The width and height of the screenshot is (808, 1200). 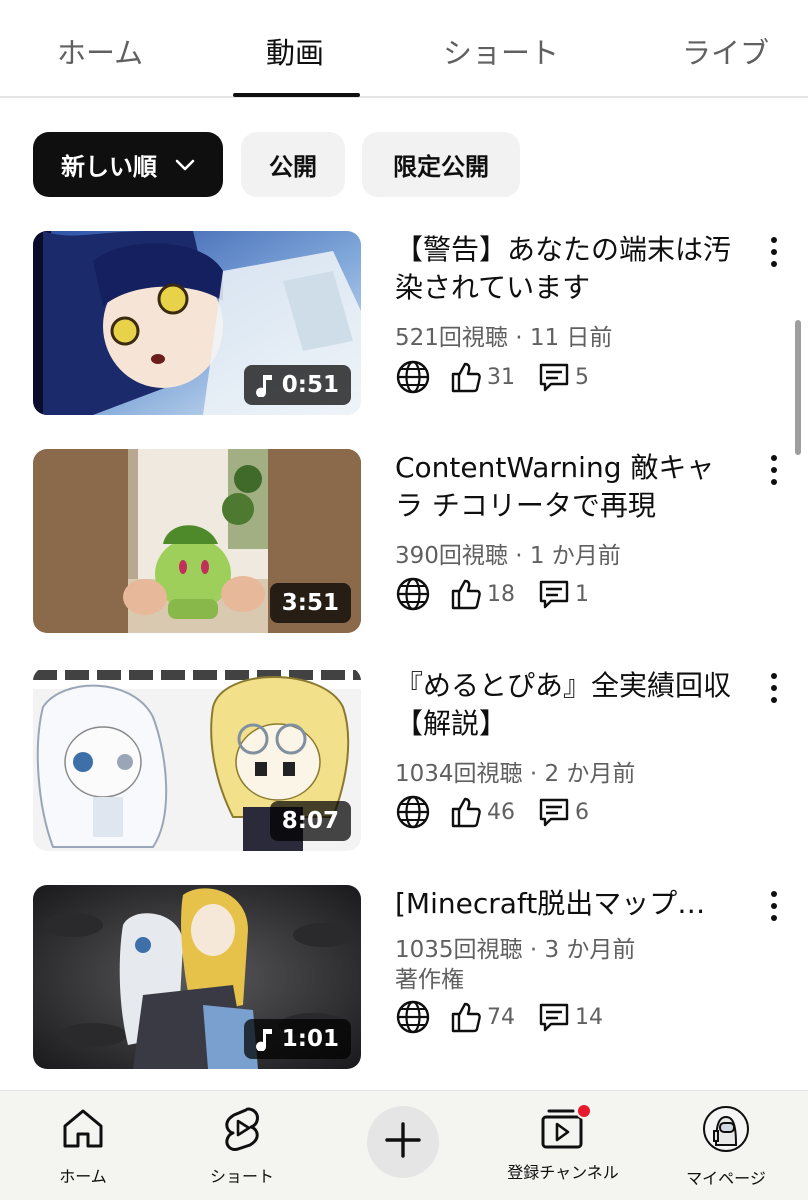 I want to click on avatar-icon, so click(x=726, y=1131).